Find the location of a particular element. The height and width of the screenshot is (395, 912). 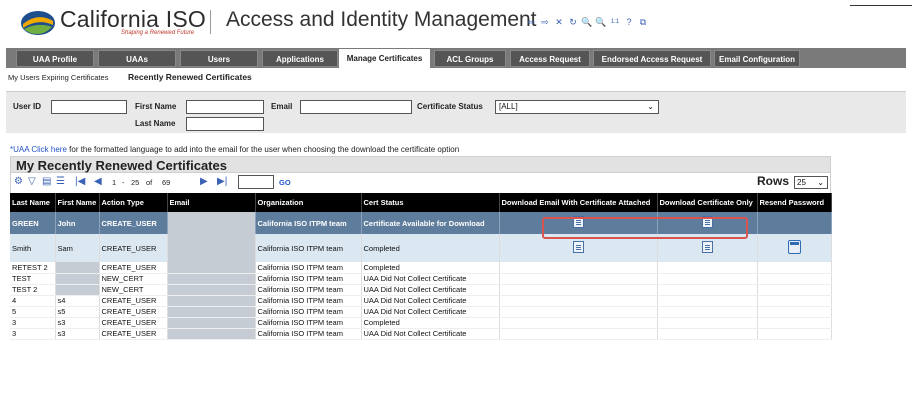

back-icon: ⇦ is located at coordinates (531, 22).